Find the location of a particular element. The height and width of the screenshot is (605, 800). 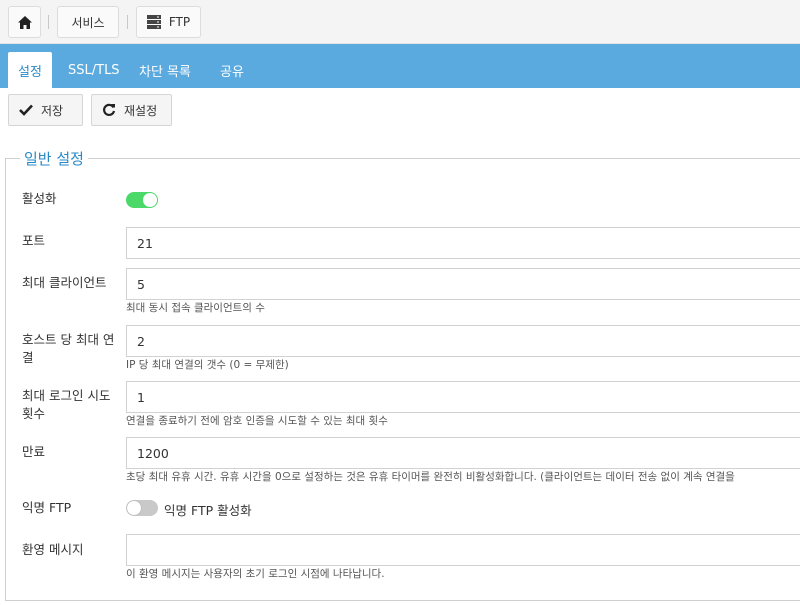

login-attempts-input: 1 is located at coordinates (463, 397).